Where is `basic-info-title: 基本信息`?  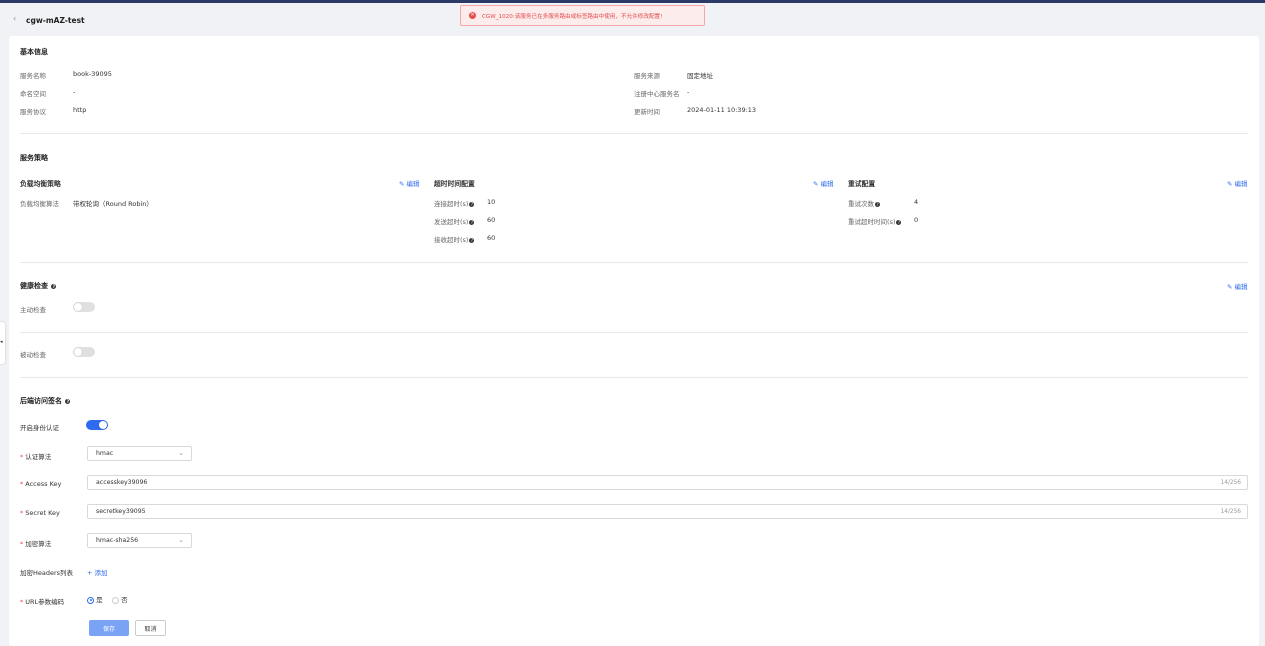 basic-info-title: 基本信息 is located at coordinates (34, 52).